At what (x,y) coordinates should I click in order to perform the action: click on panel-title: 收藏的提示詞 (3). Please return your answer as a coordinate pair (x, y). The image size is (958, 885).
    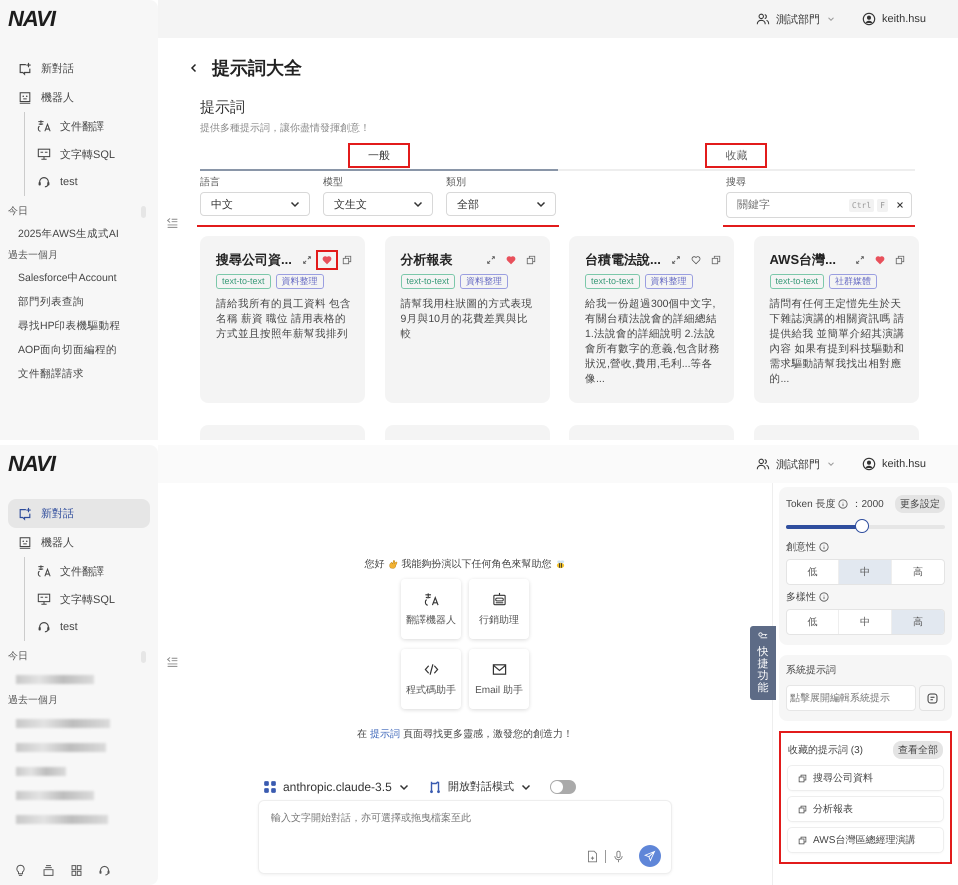
    Looking at the image, I should click on (825, 750).